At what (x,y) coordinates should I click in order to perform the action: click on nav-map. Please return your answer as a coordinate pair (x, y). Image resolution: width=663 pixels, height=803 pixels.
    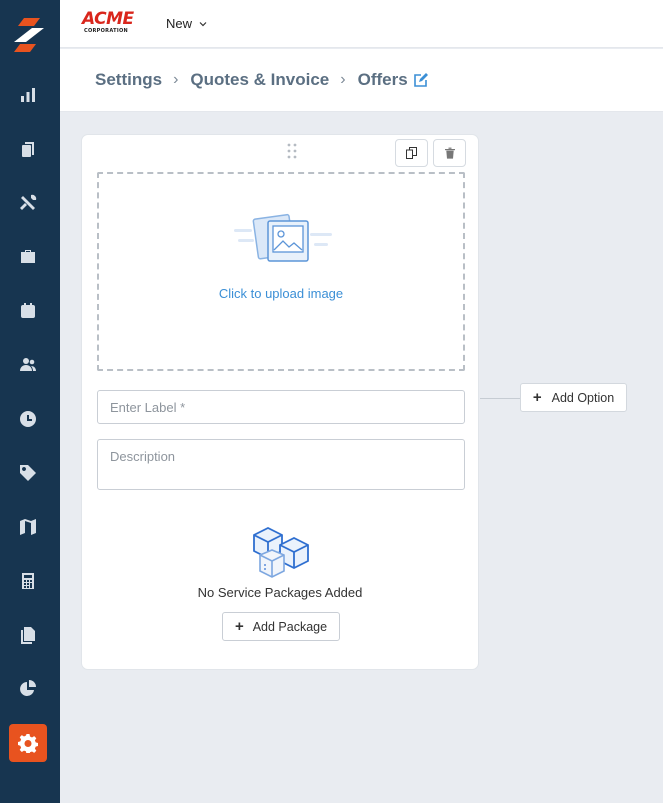
    Looking at the image, I should click on (28, 527).